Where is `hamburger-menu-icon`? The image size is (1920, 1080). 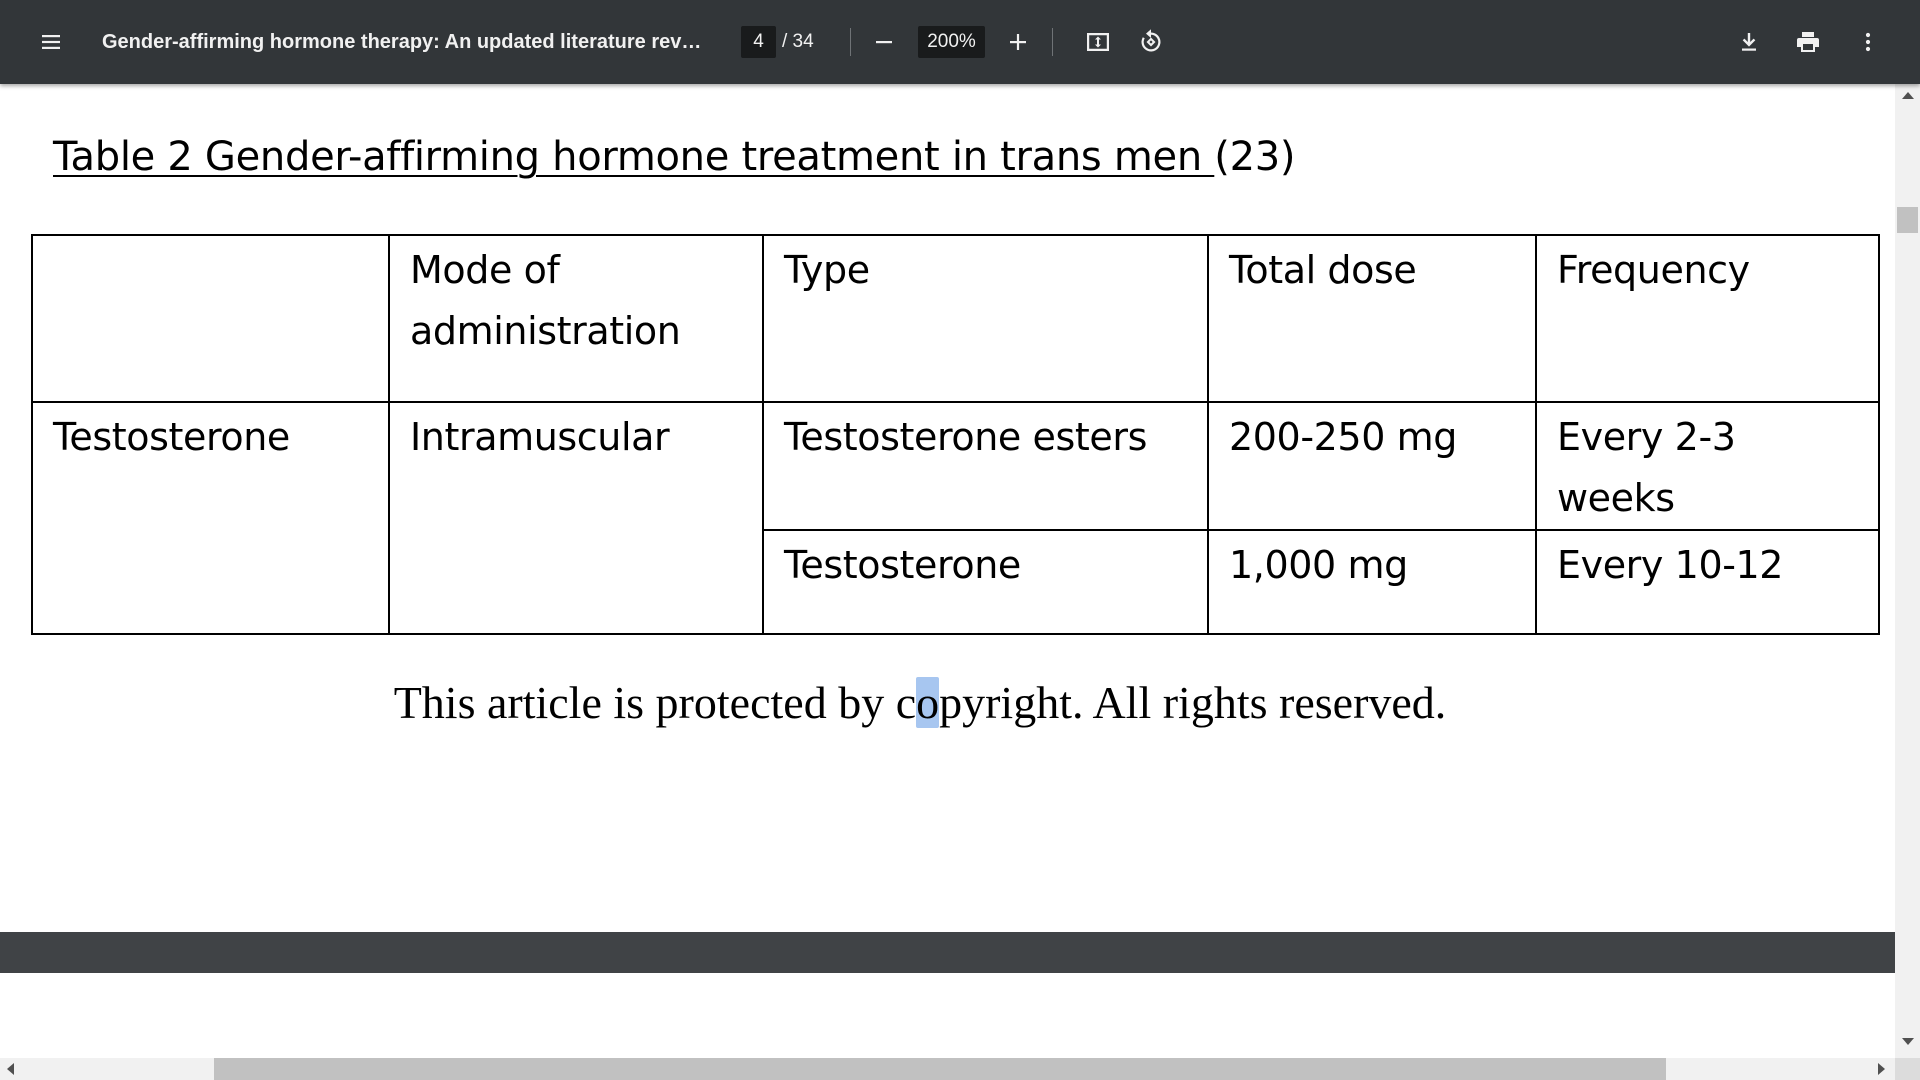
hamburger-menu-icon is located at coordinates (51, 42).